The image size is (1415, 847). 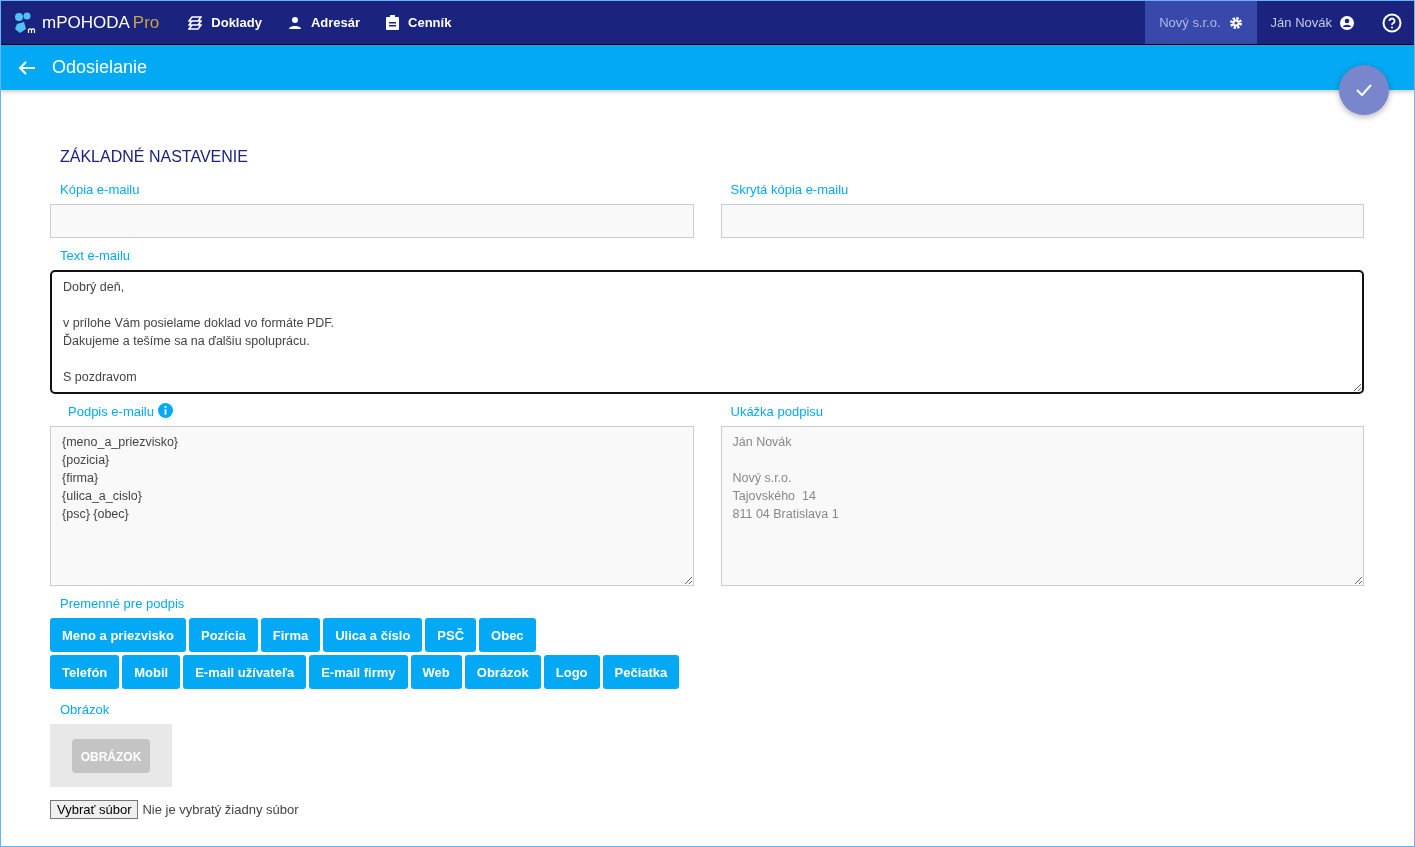 What do you see at coordinates (154, 157) in the screenshot?
I see `section-title: ZÁKLADNÉ NASTAVENIE` at bounding box center [154, 157].